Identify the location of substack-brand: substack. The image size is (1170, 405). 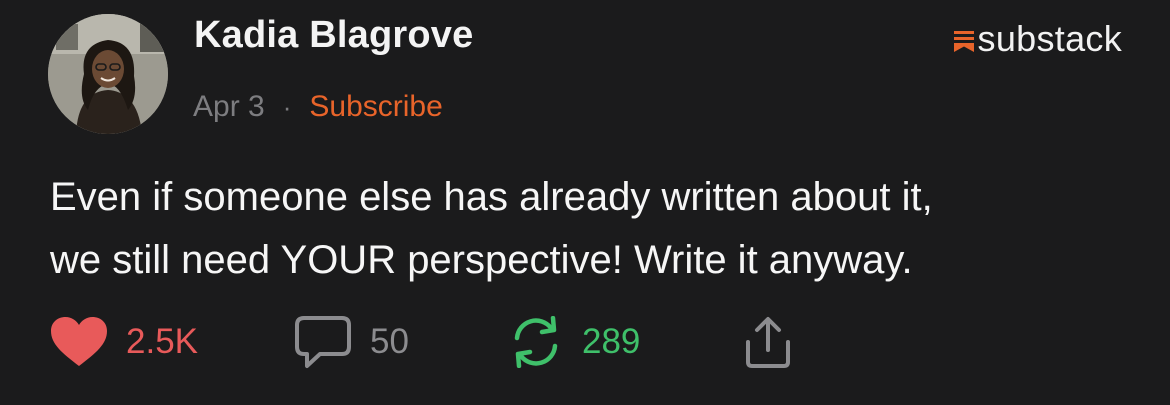
(1037, 39).